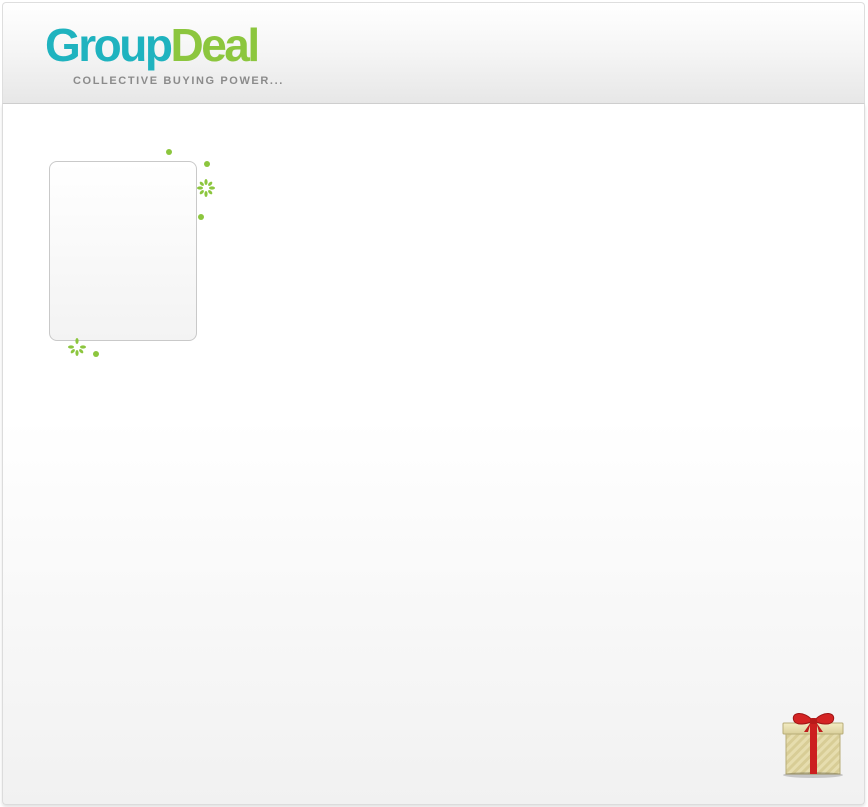 The width and height of the screenshot is (868, 807). I want to click on logo-wordmark: GroupDeal, so click(152, 45).